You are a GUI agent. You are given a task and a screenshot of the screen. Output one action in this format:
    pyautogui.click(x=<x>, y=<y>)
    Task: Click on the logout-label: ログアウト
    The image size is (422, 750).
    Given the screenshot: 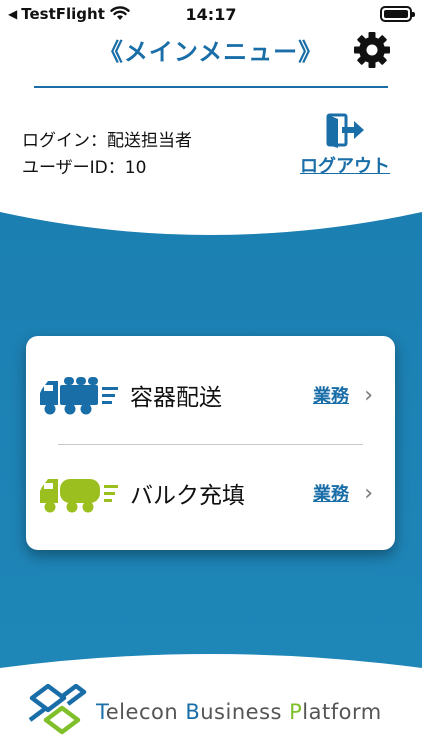 What is the action you would take?
    pyautogui.click(x=345, y=166)
    